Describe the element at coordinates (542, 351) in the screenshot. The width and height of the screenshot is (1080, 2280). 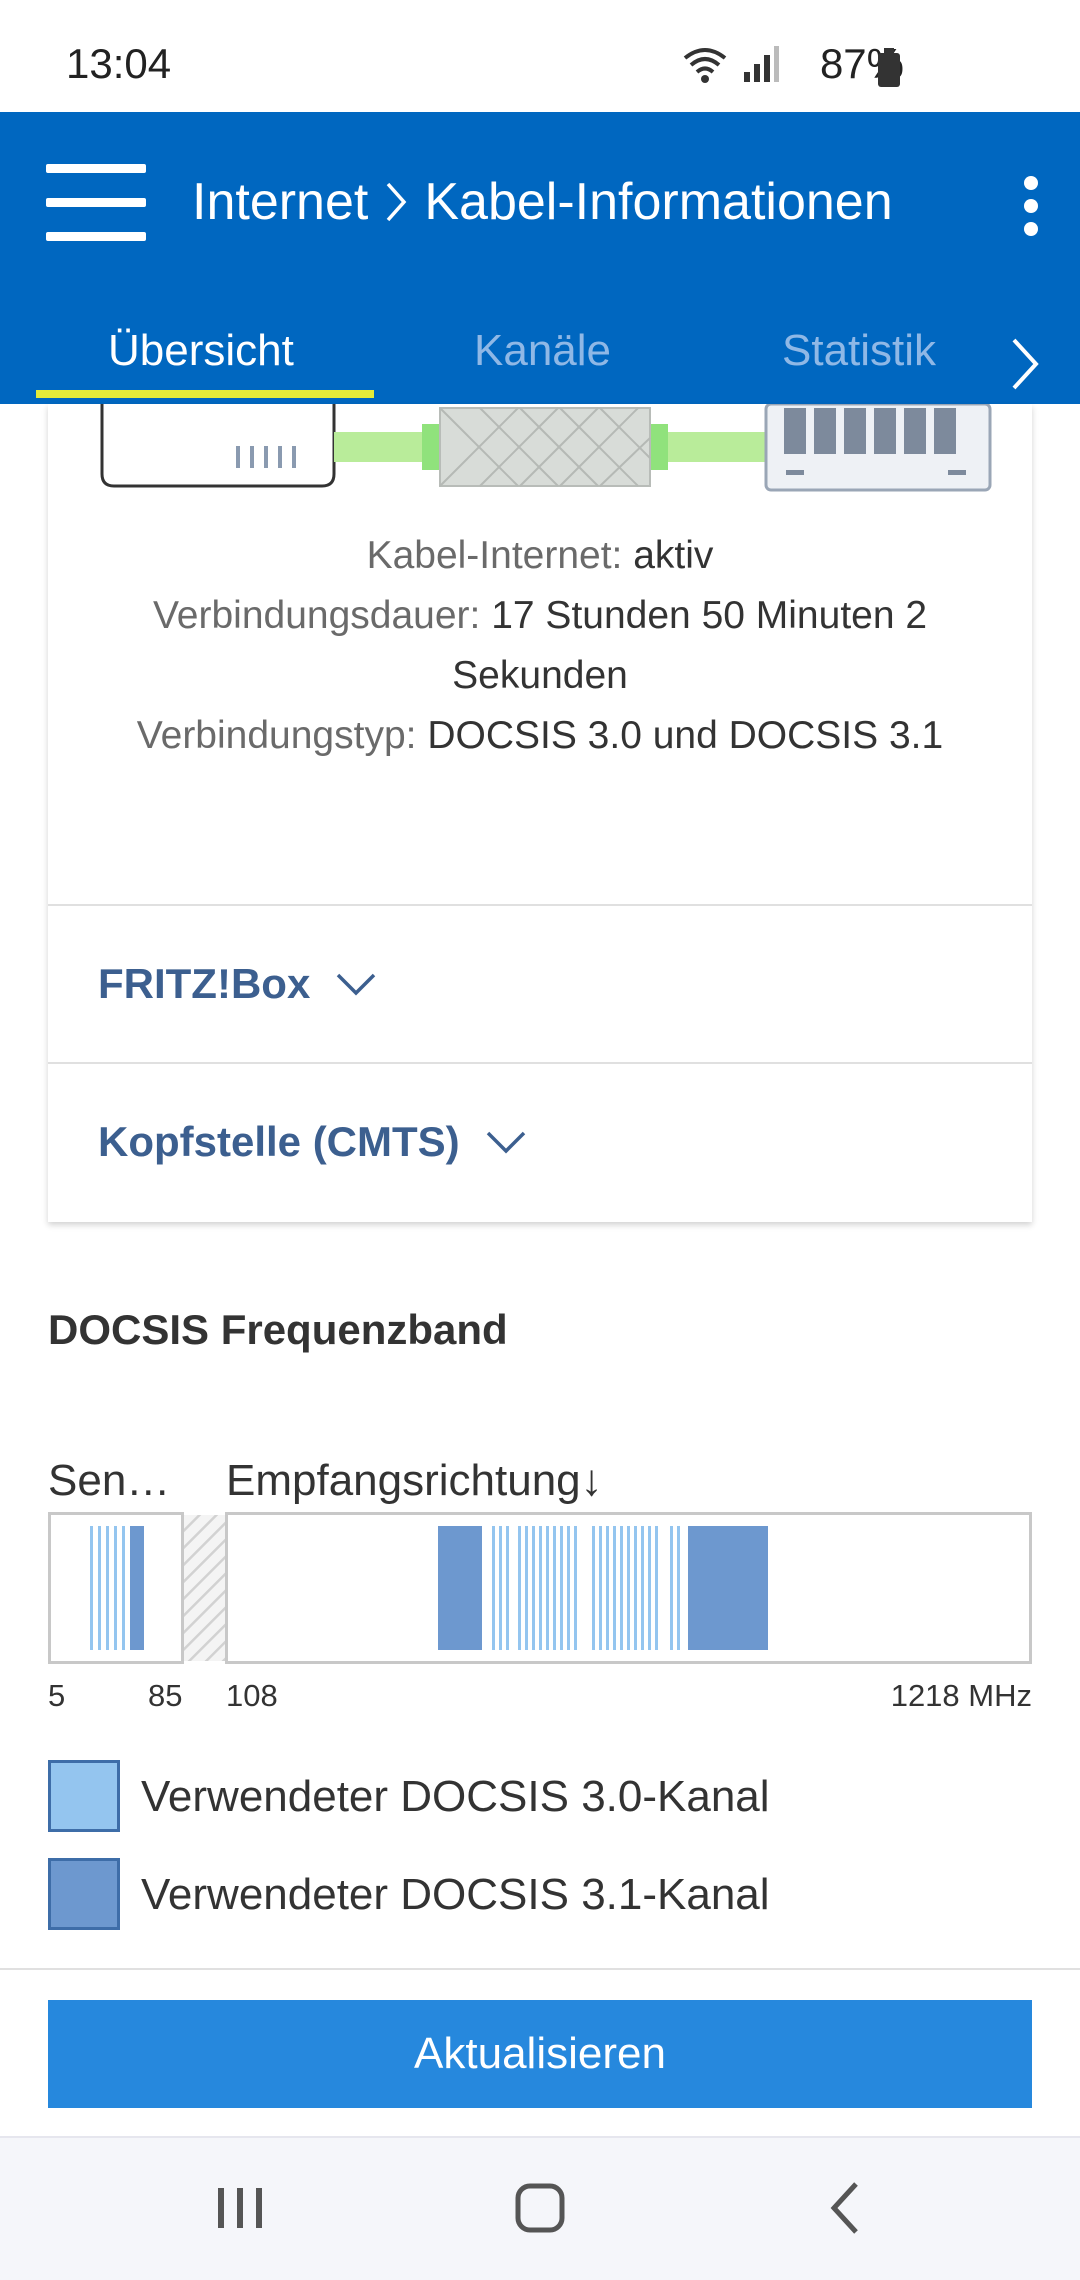
I see `tab-channels: Kanäle` at that location.